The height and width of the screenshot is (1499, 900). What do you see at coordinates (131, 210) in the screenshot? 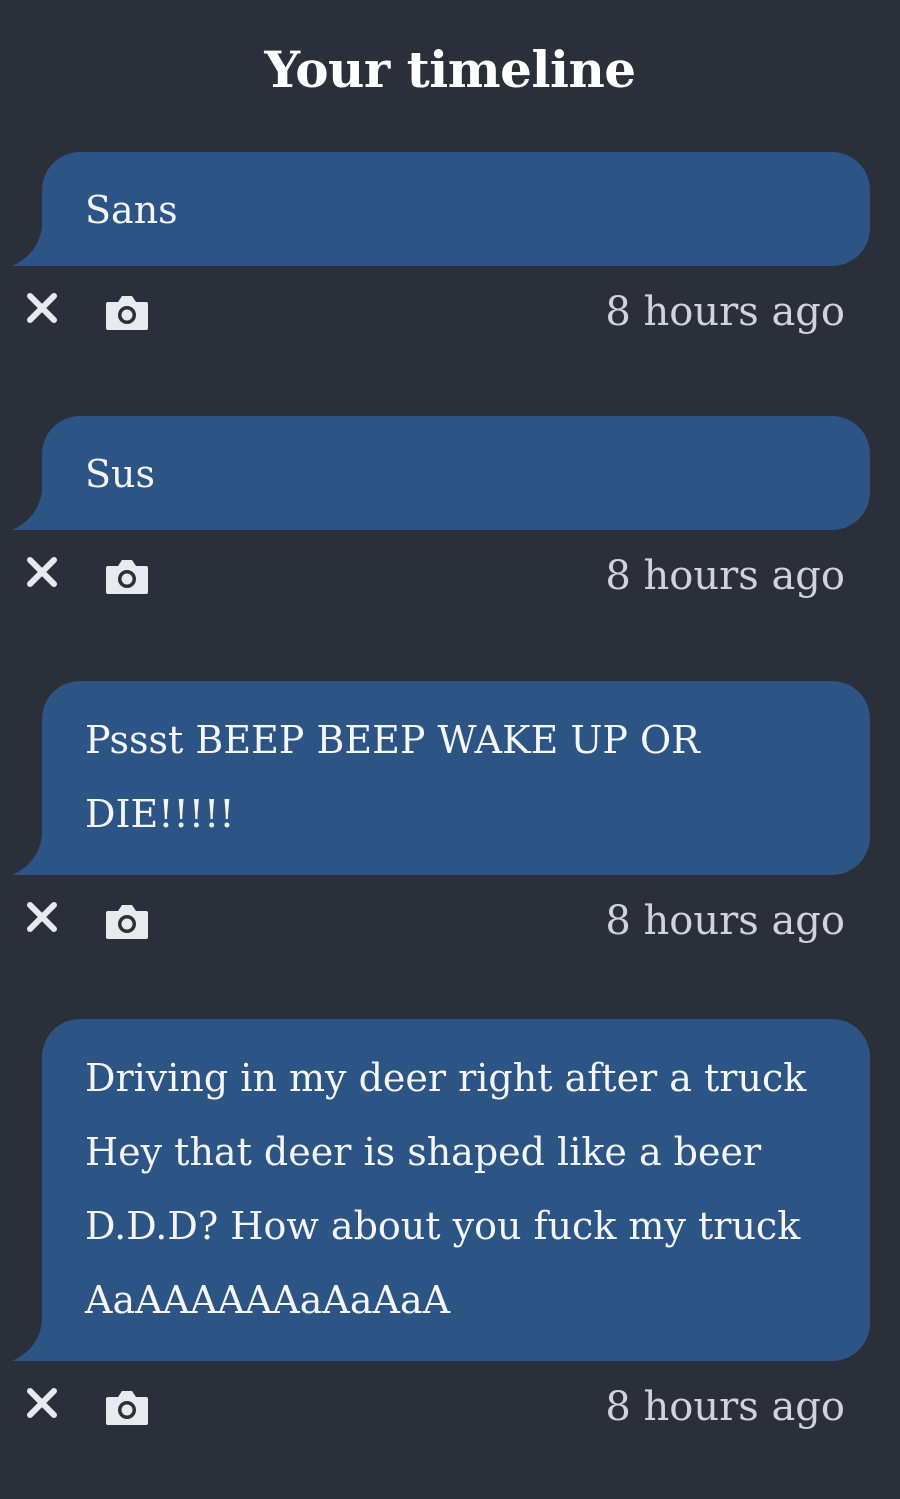
I see `message-line: Sans` at bounding box center [131, 210].